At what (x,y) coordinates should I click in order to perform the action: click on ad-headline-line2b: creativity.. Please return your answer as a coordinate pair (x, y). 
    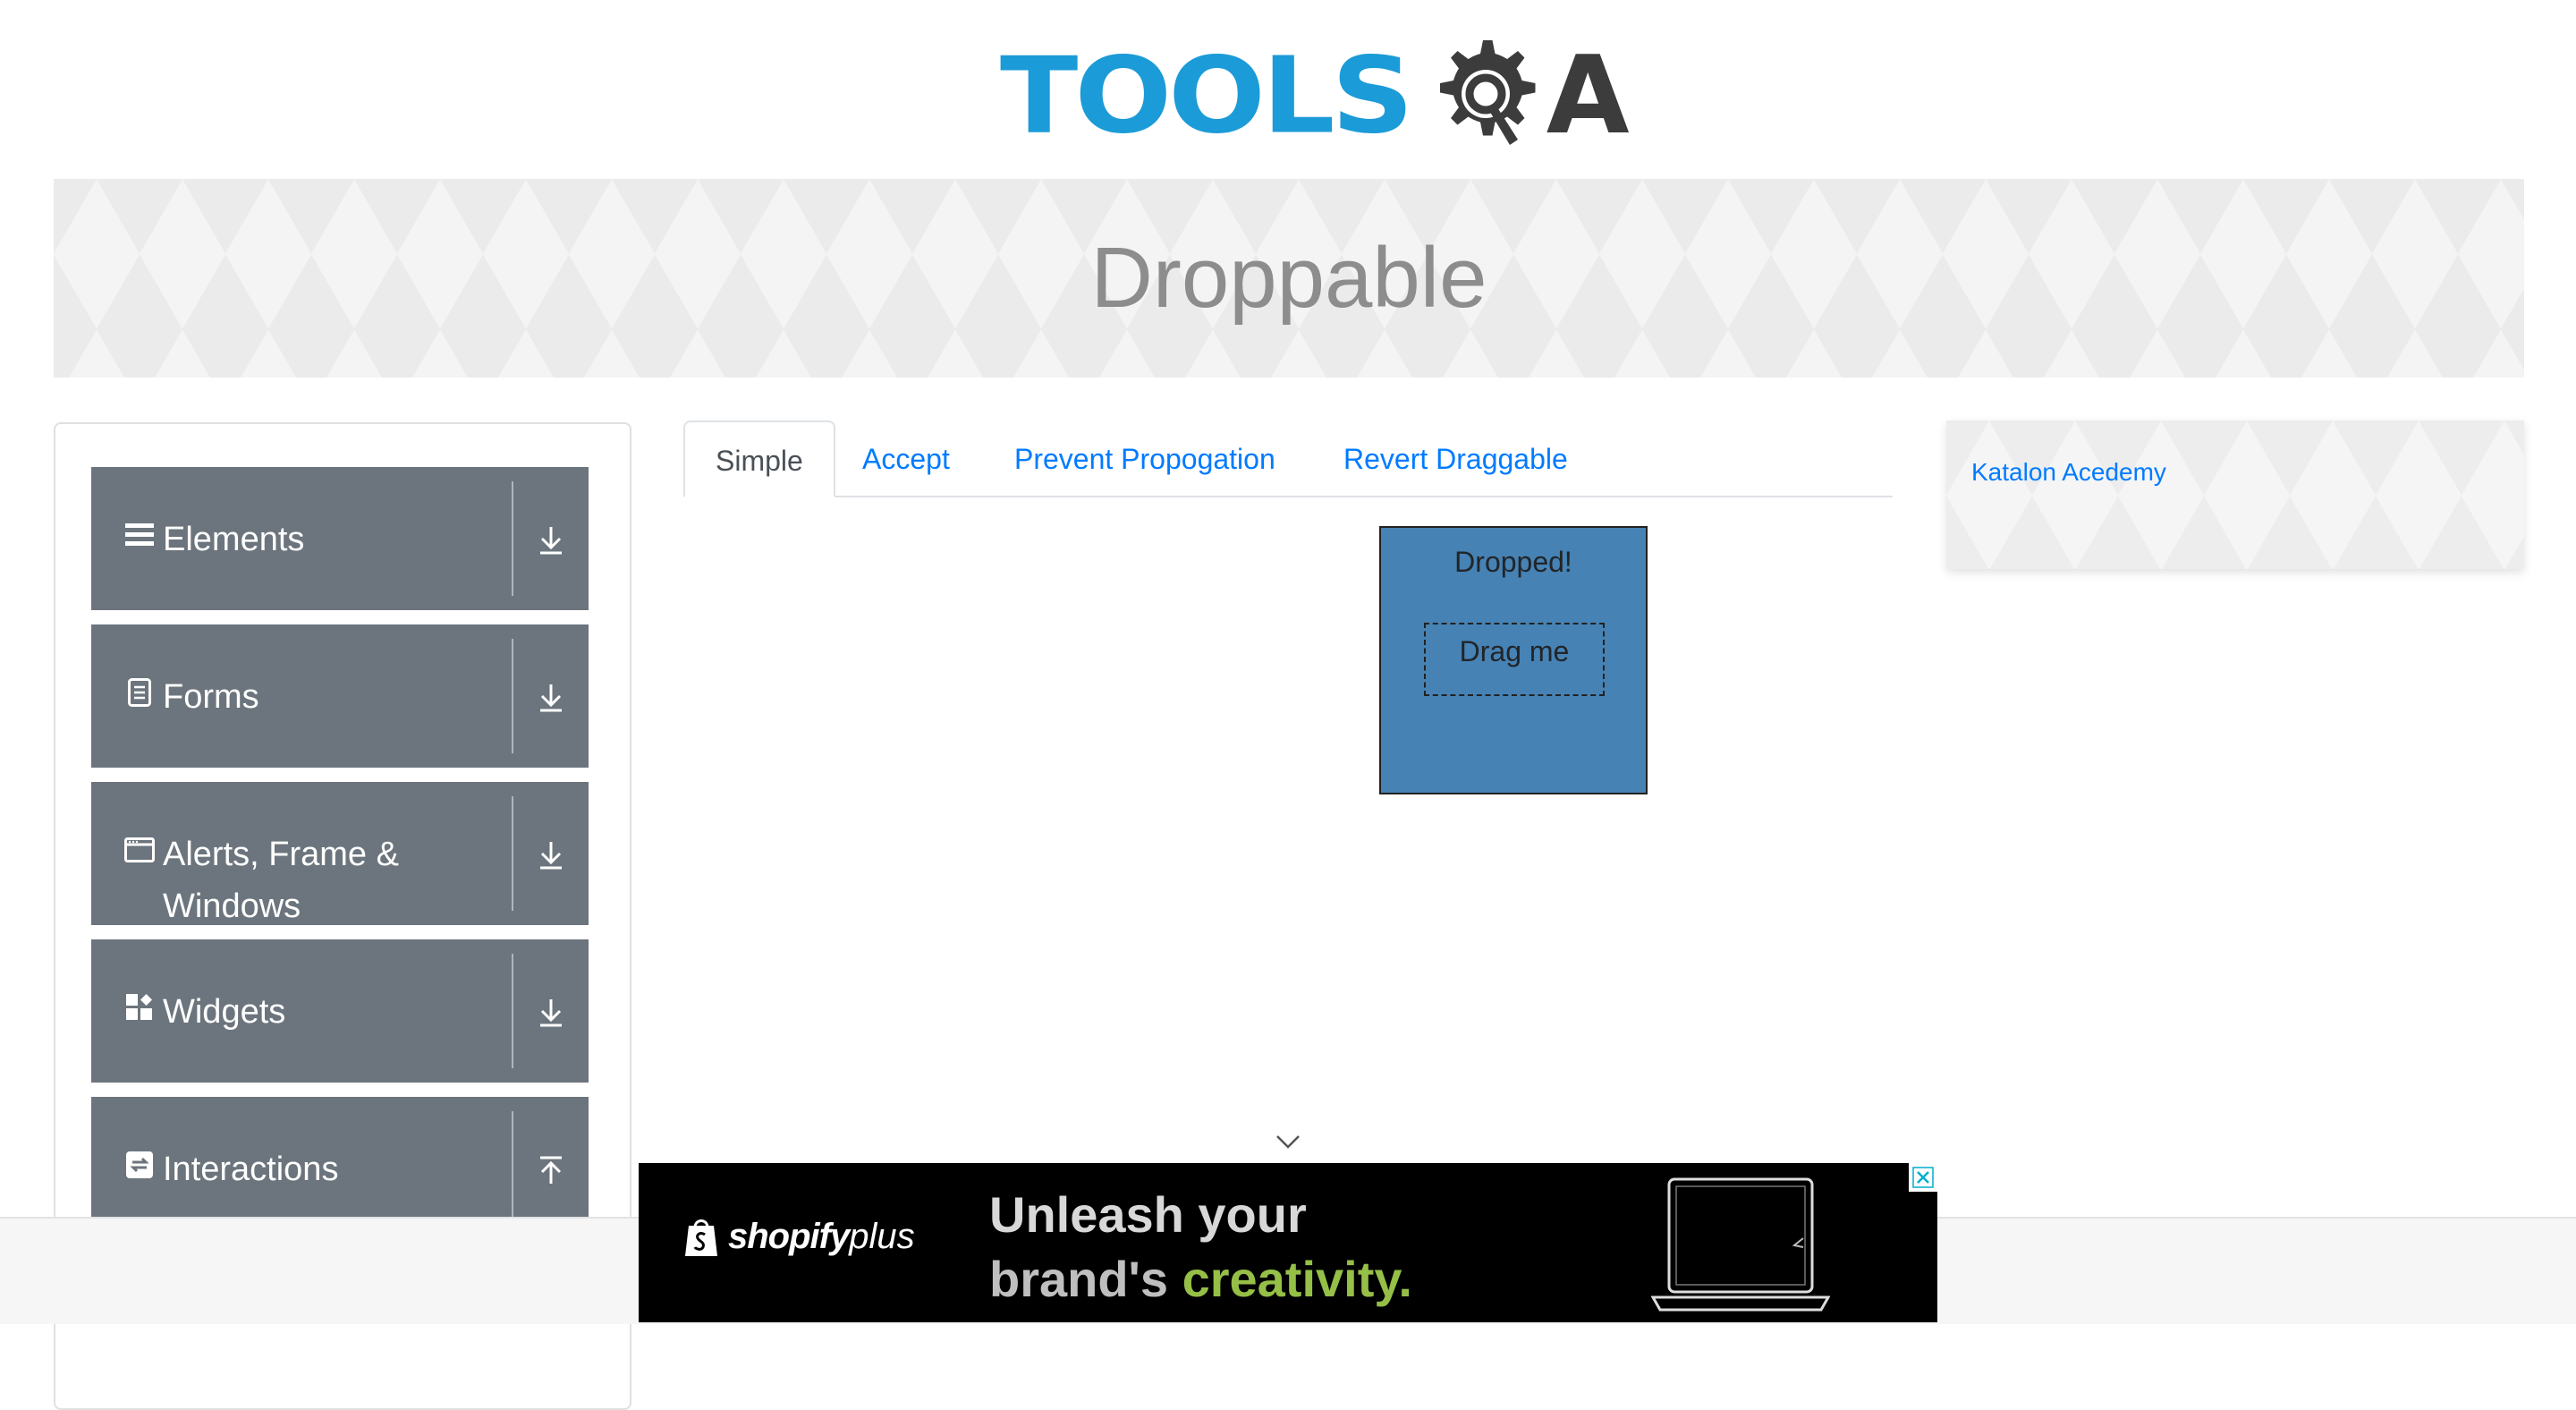
    Looking at the image, I should click on (1297, 1279).